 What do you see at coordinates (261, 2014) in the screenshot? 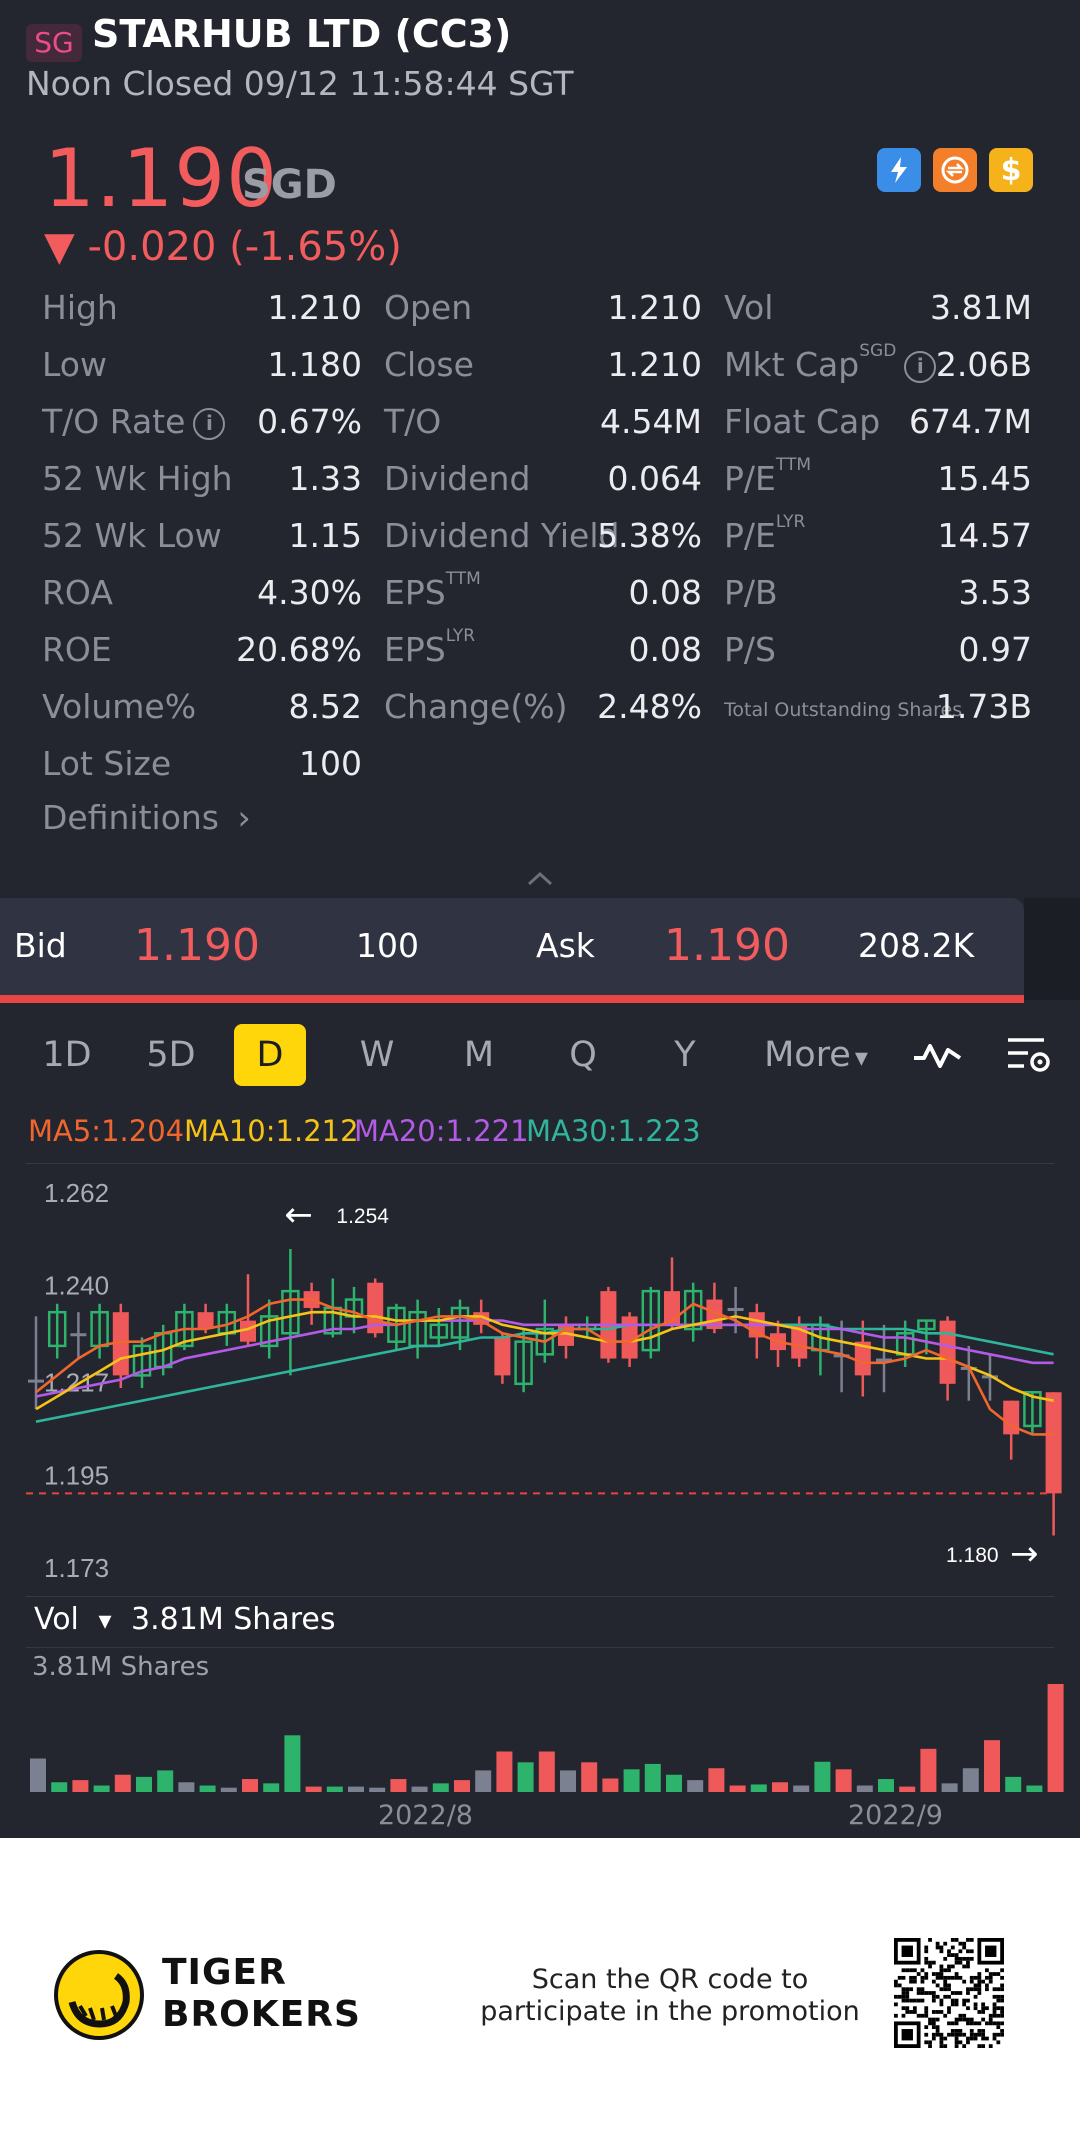
I see `brand-line-2: BROKERS` at bounding box center [261, 2014].